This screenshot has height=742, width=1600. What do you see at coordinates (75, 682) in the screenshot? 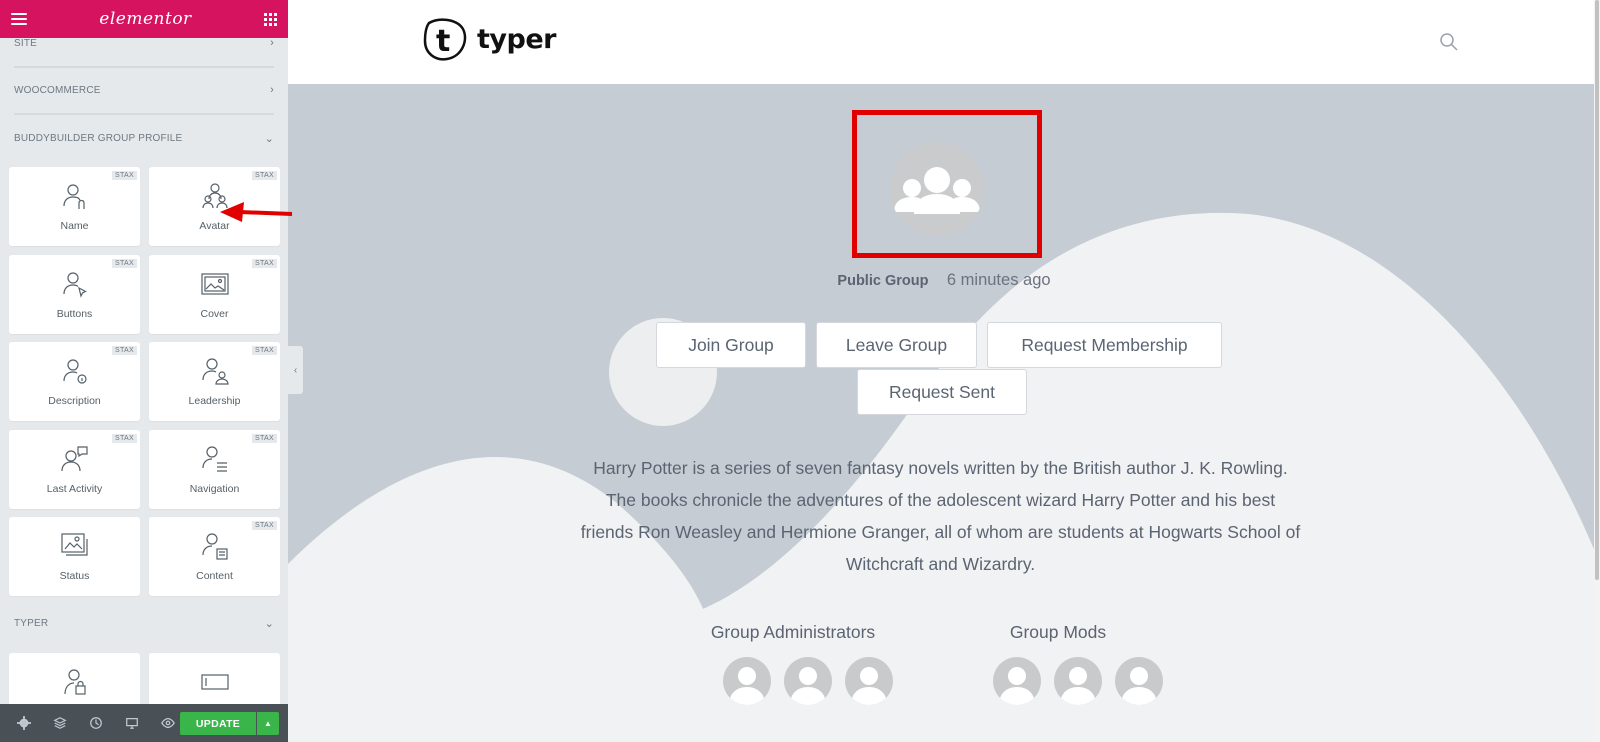
I see `user-lock-icon` at bounding box center [75, 682].